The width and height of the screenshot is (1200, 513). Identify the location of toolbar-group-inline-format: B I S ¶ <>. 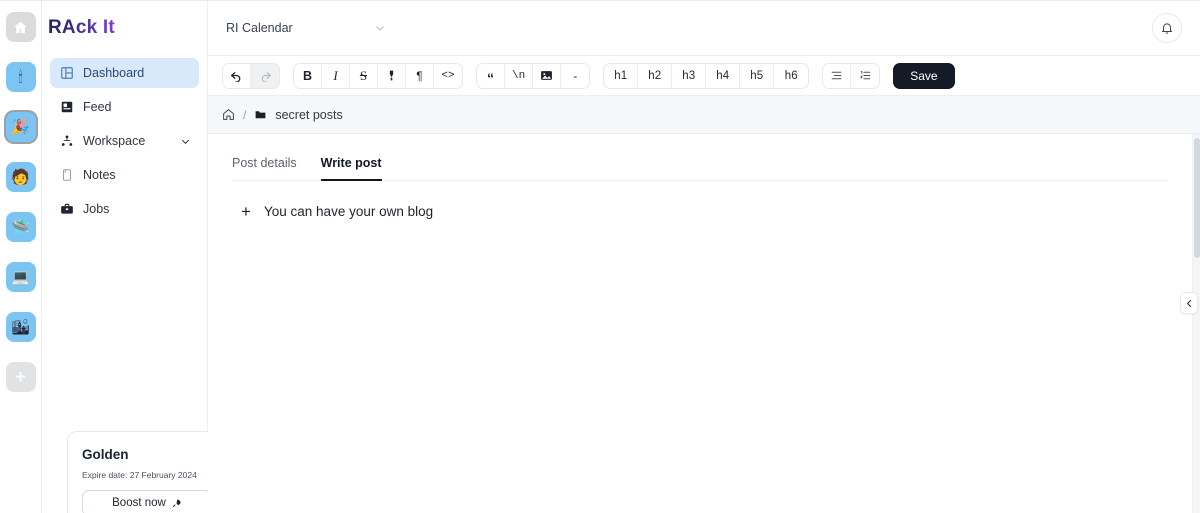
(378, 75).